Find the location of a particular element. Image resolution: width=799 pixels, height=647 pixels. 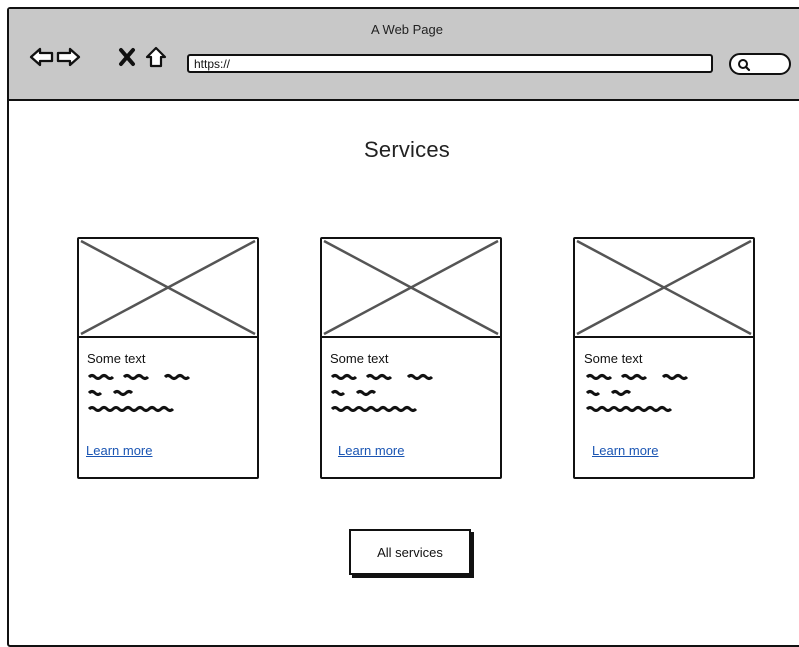

browser-toolbar: A Web Page https:// is located at coordinates (404, 55).